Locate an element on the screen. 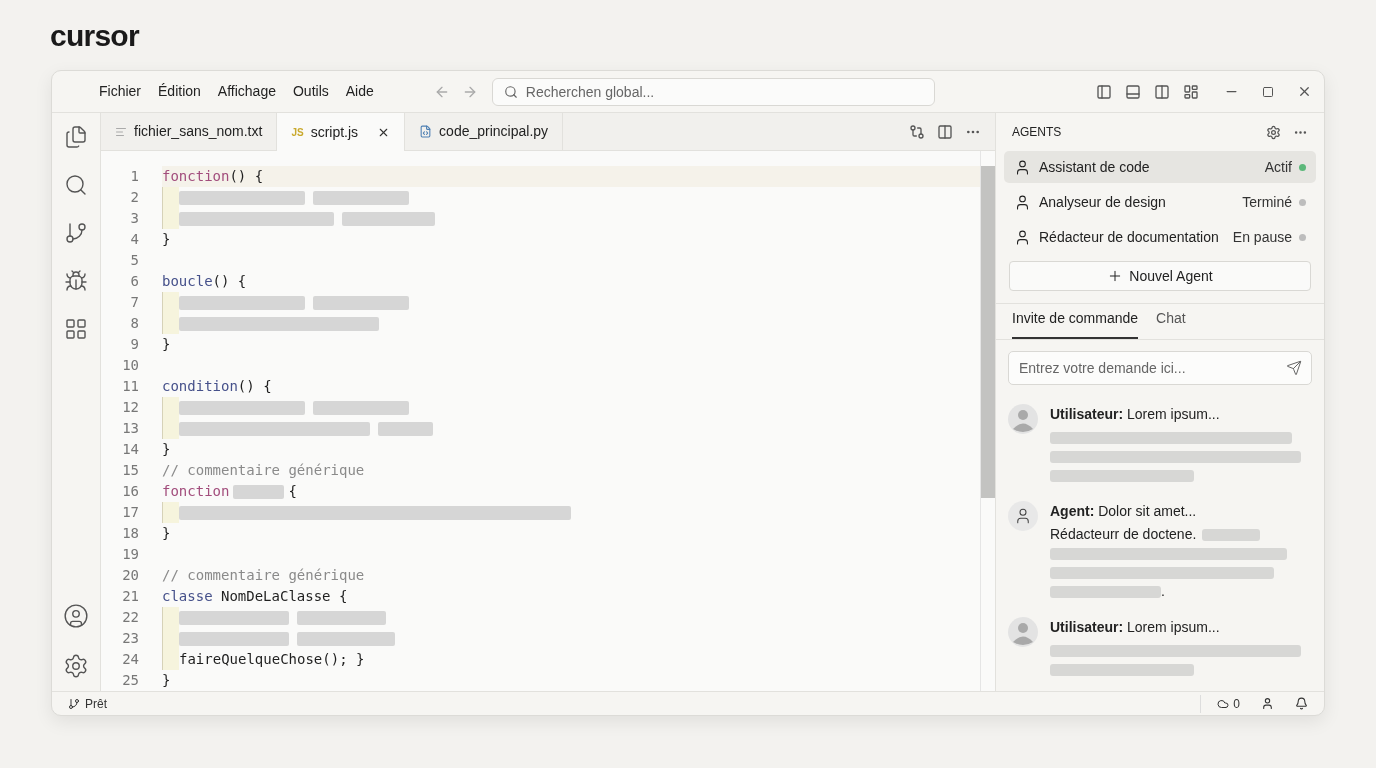  sync-count: 0 is located at coordinates (1236, 704).